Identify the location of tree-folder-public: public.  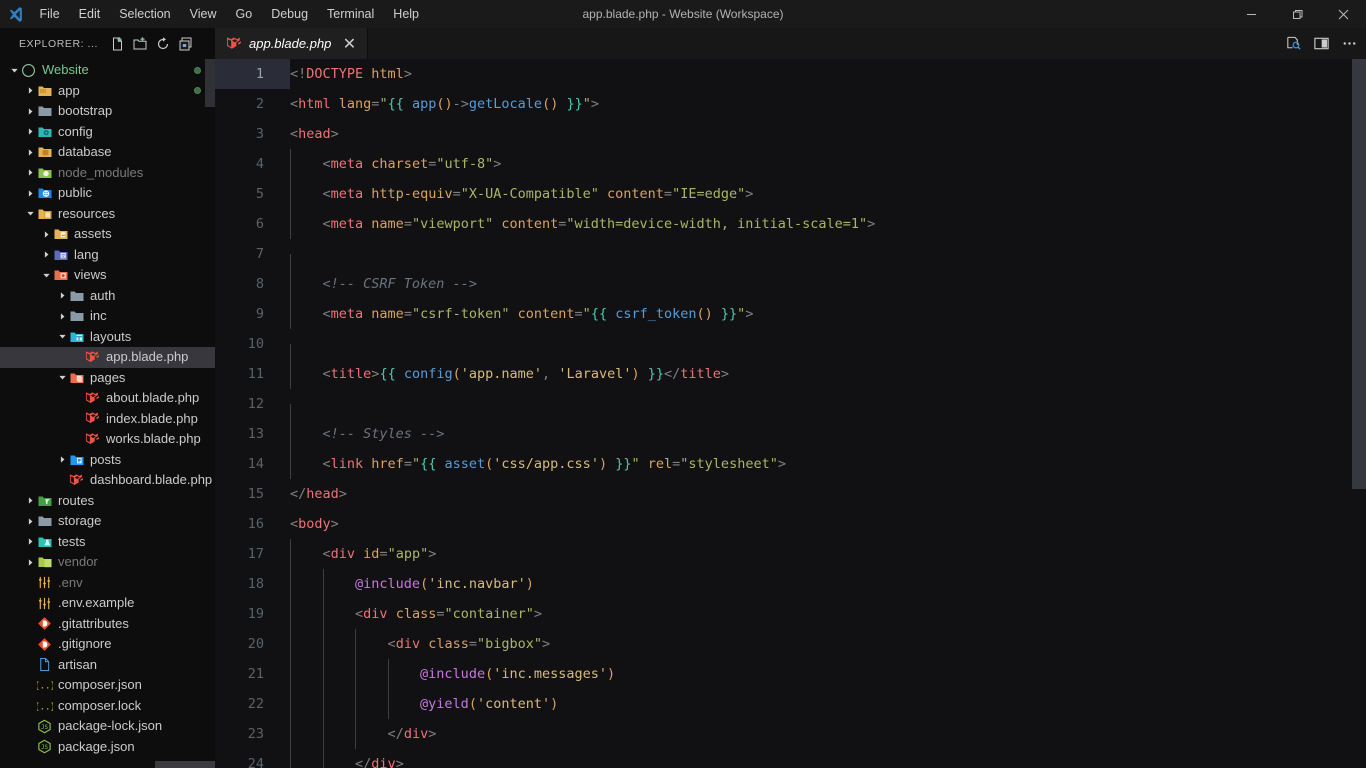
(107, 193).